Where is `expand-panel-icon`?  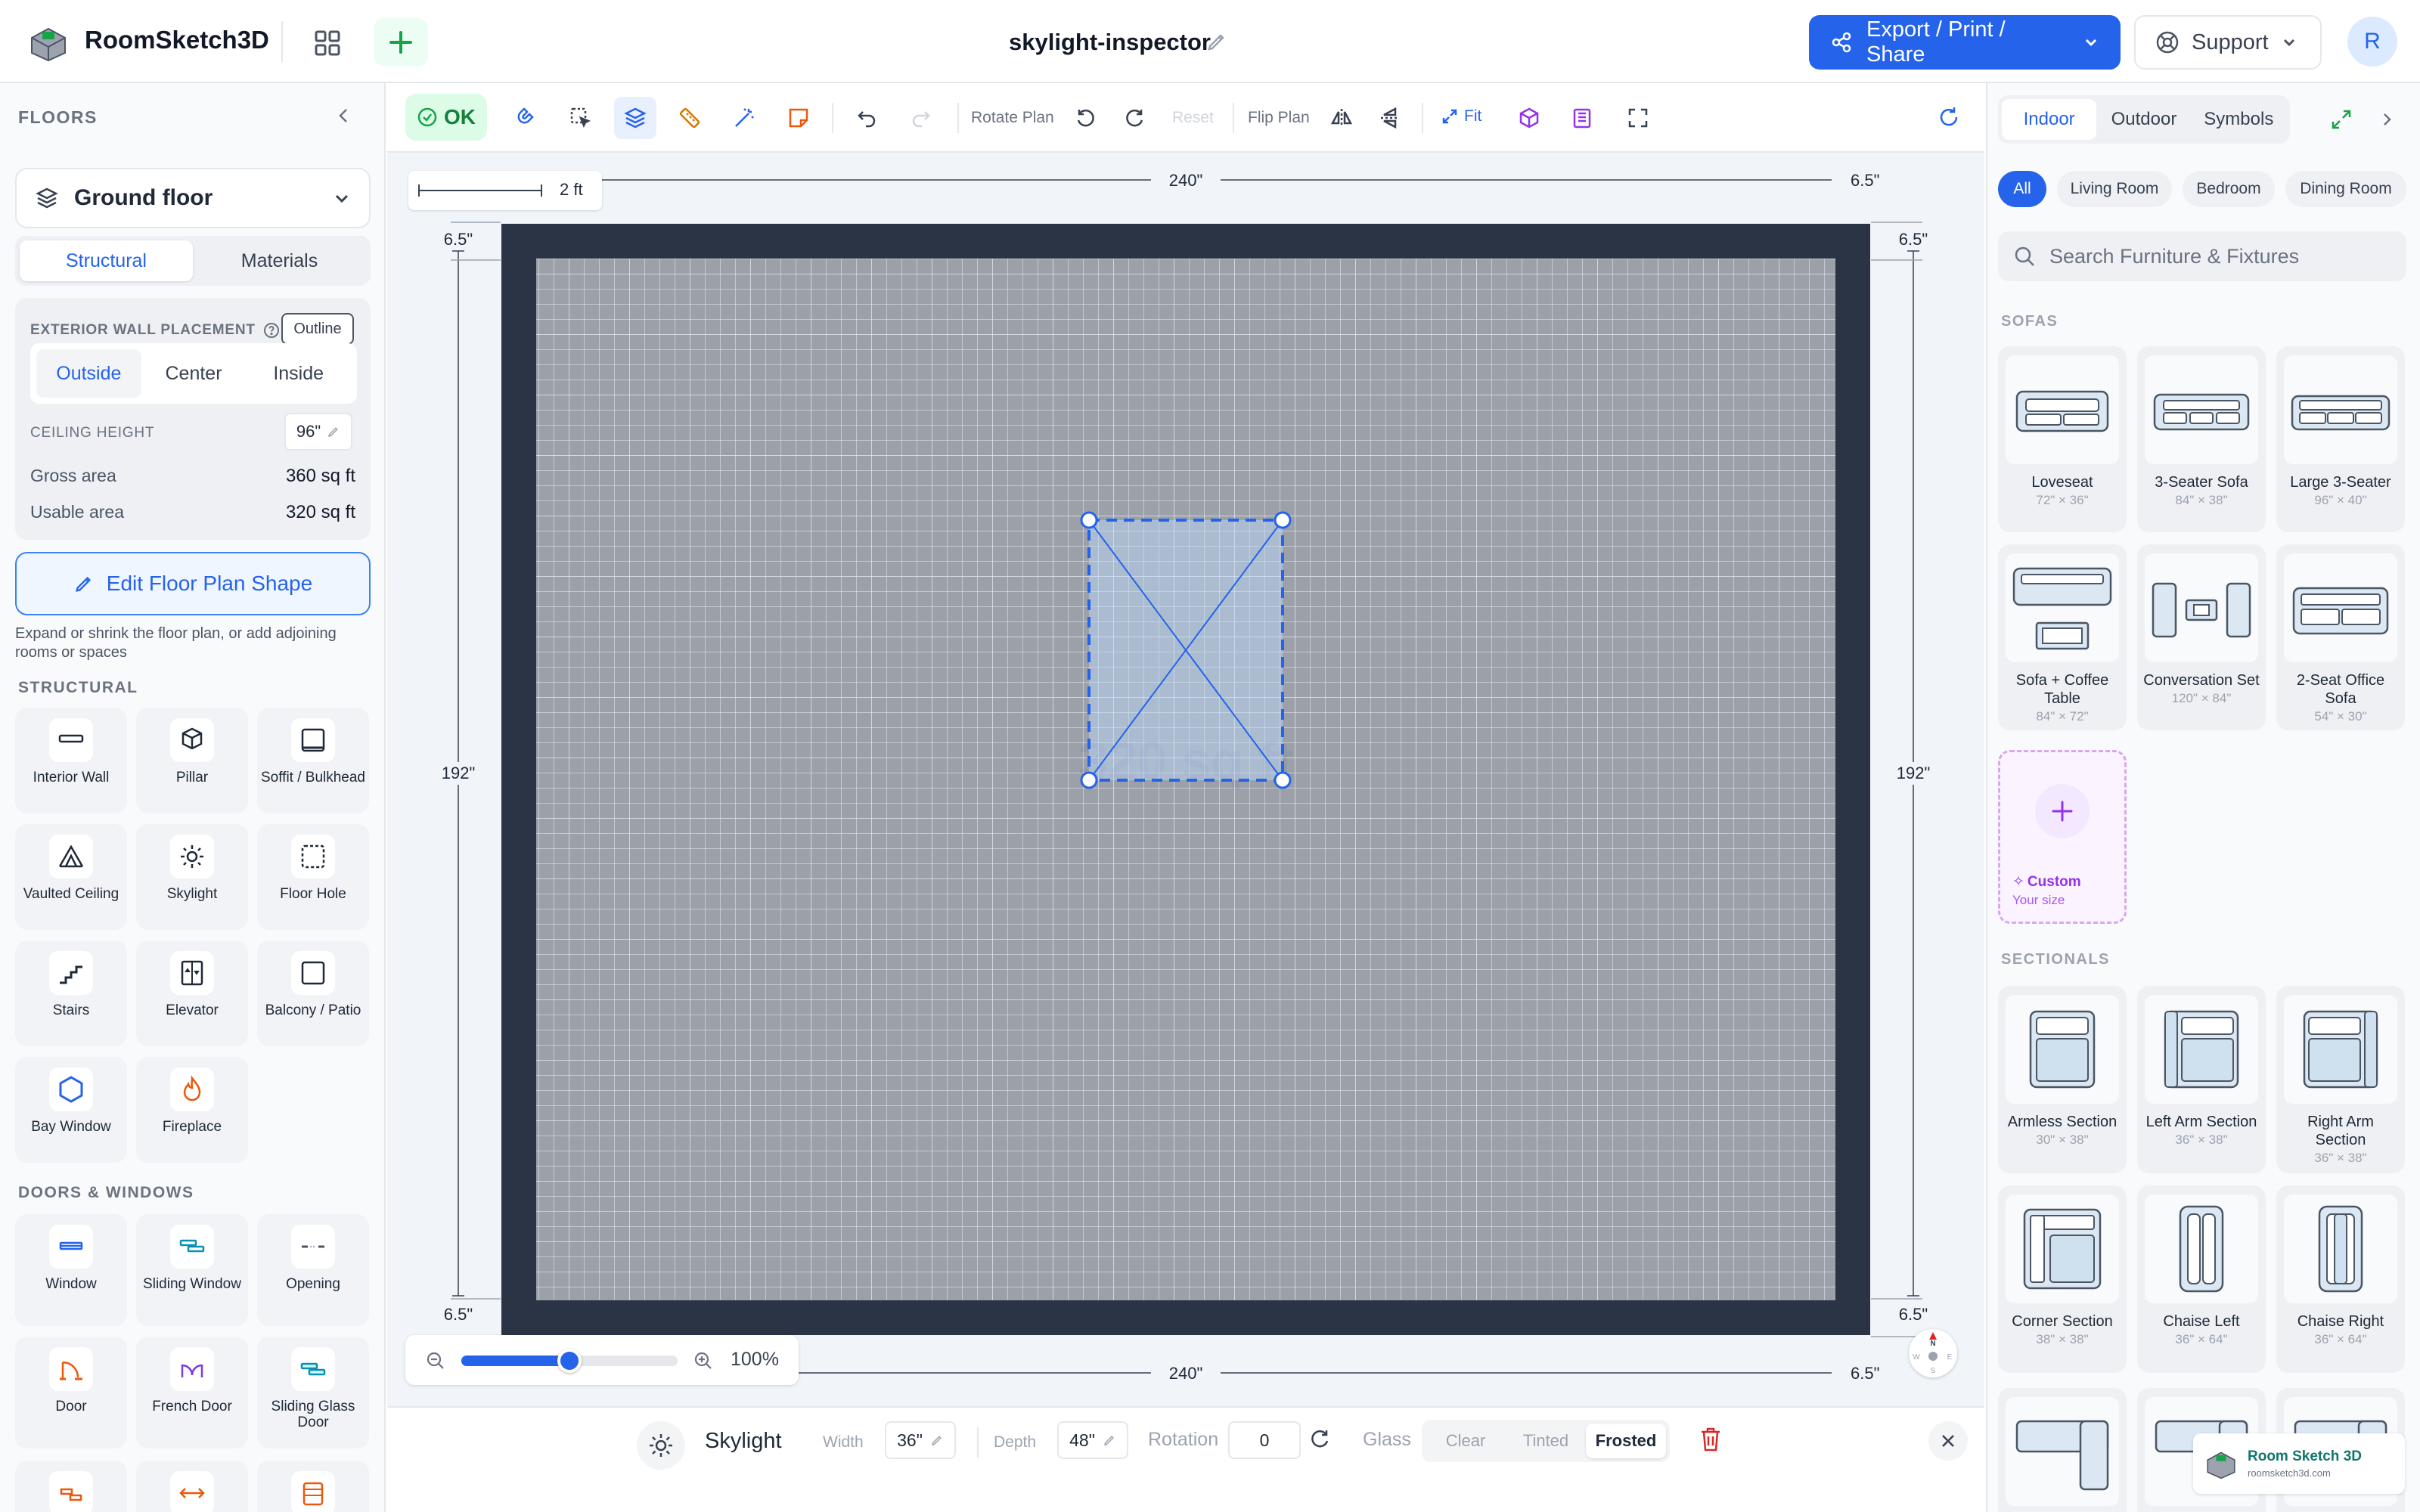
expand-panel-icon is located at coordinates (2341, 119).